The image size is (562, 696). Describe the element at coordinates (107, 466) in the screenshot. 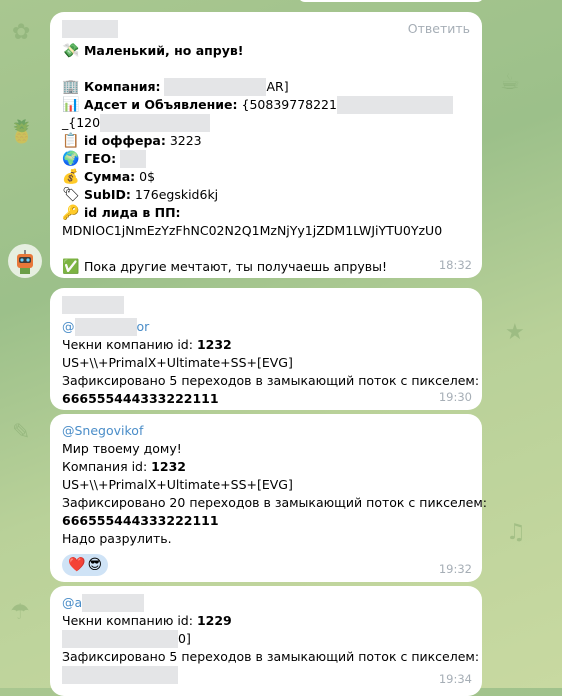

I see `campaign-id-label: Компания id:` at that location.